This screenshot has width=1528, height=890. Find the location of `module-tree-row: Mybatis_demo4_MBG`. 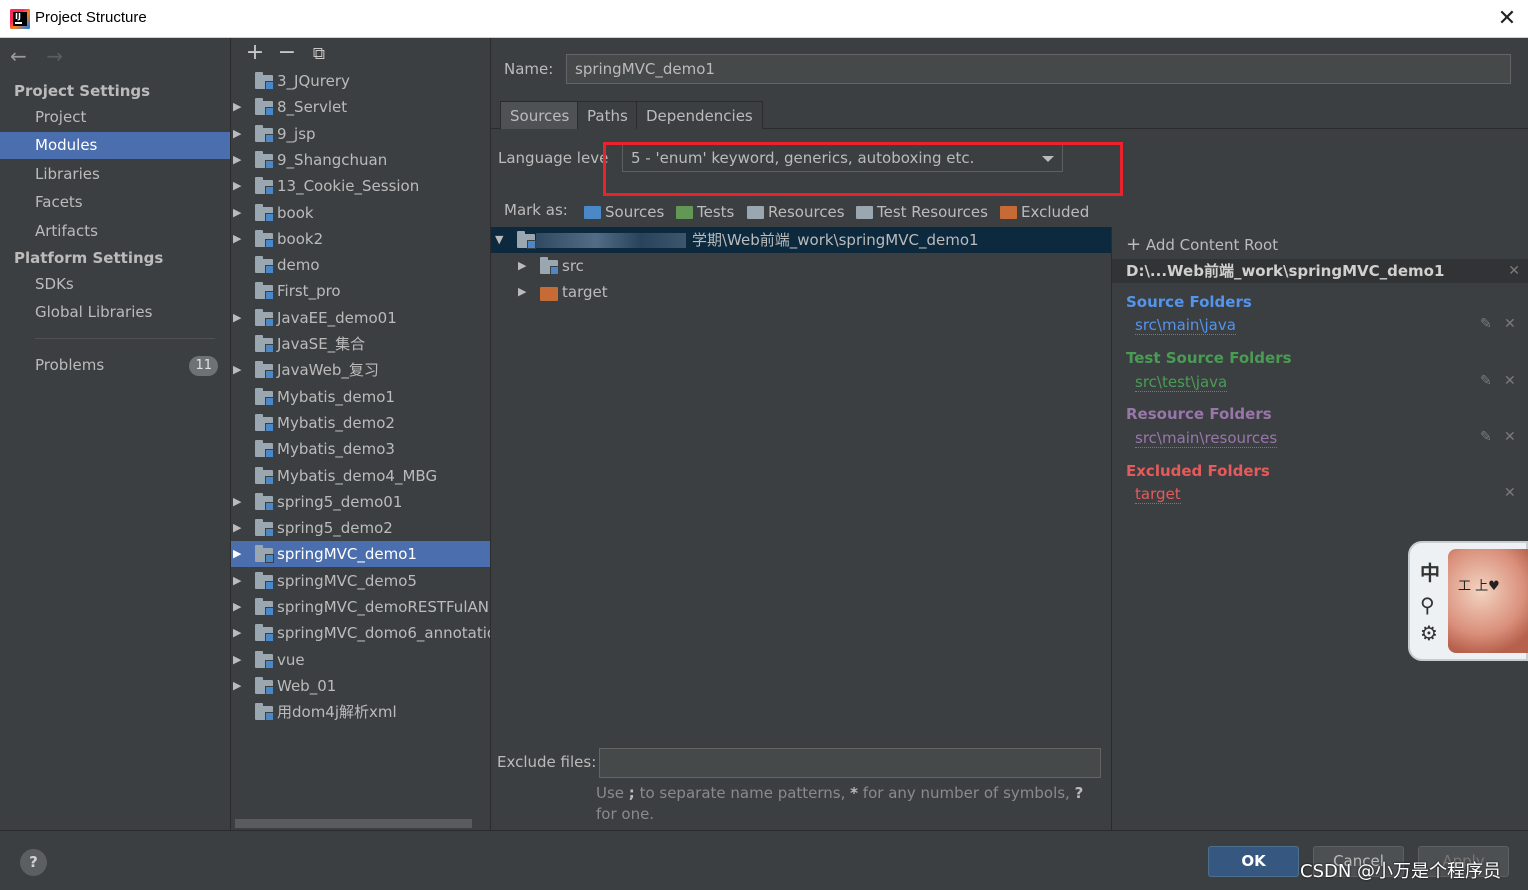

module-tree-row: Mybatis_demo4_MBG is located at coordinates (360, 476).